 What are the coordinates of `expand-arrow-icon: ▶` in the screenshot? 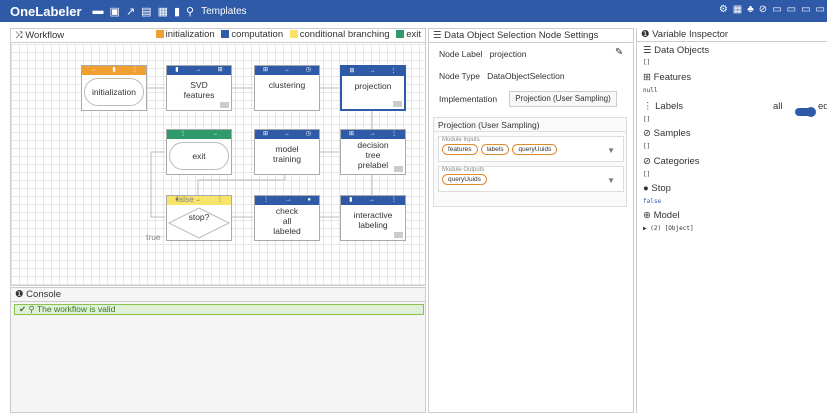 It's located at (645, 228).